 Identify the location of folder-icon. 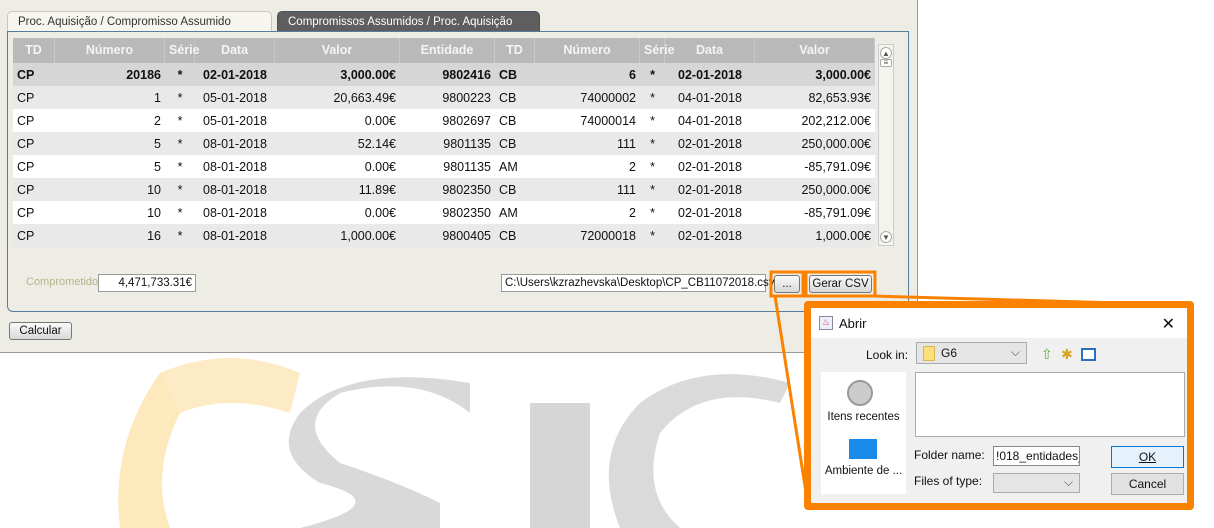
(929, 353).